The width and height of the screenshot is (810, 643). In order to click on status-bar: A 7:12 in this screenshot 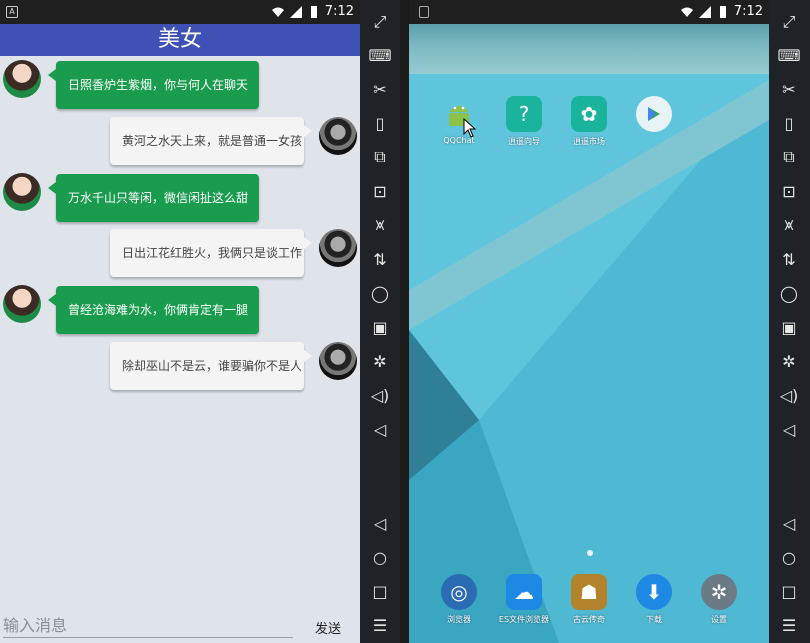, I will do `click(180, 12)`.